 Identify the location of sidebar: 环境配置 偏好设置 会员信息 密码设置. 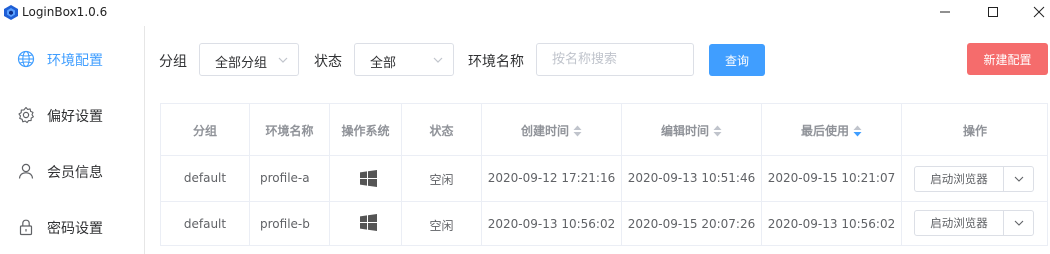
(72, 140).